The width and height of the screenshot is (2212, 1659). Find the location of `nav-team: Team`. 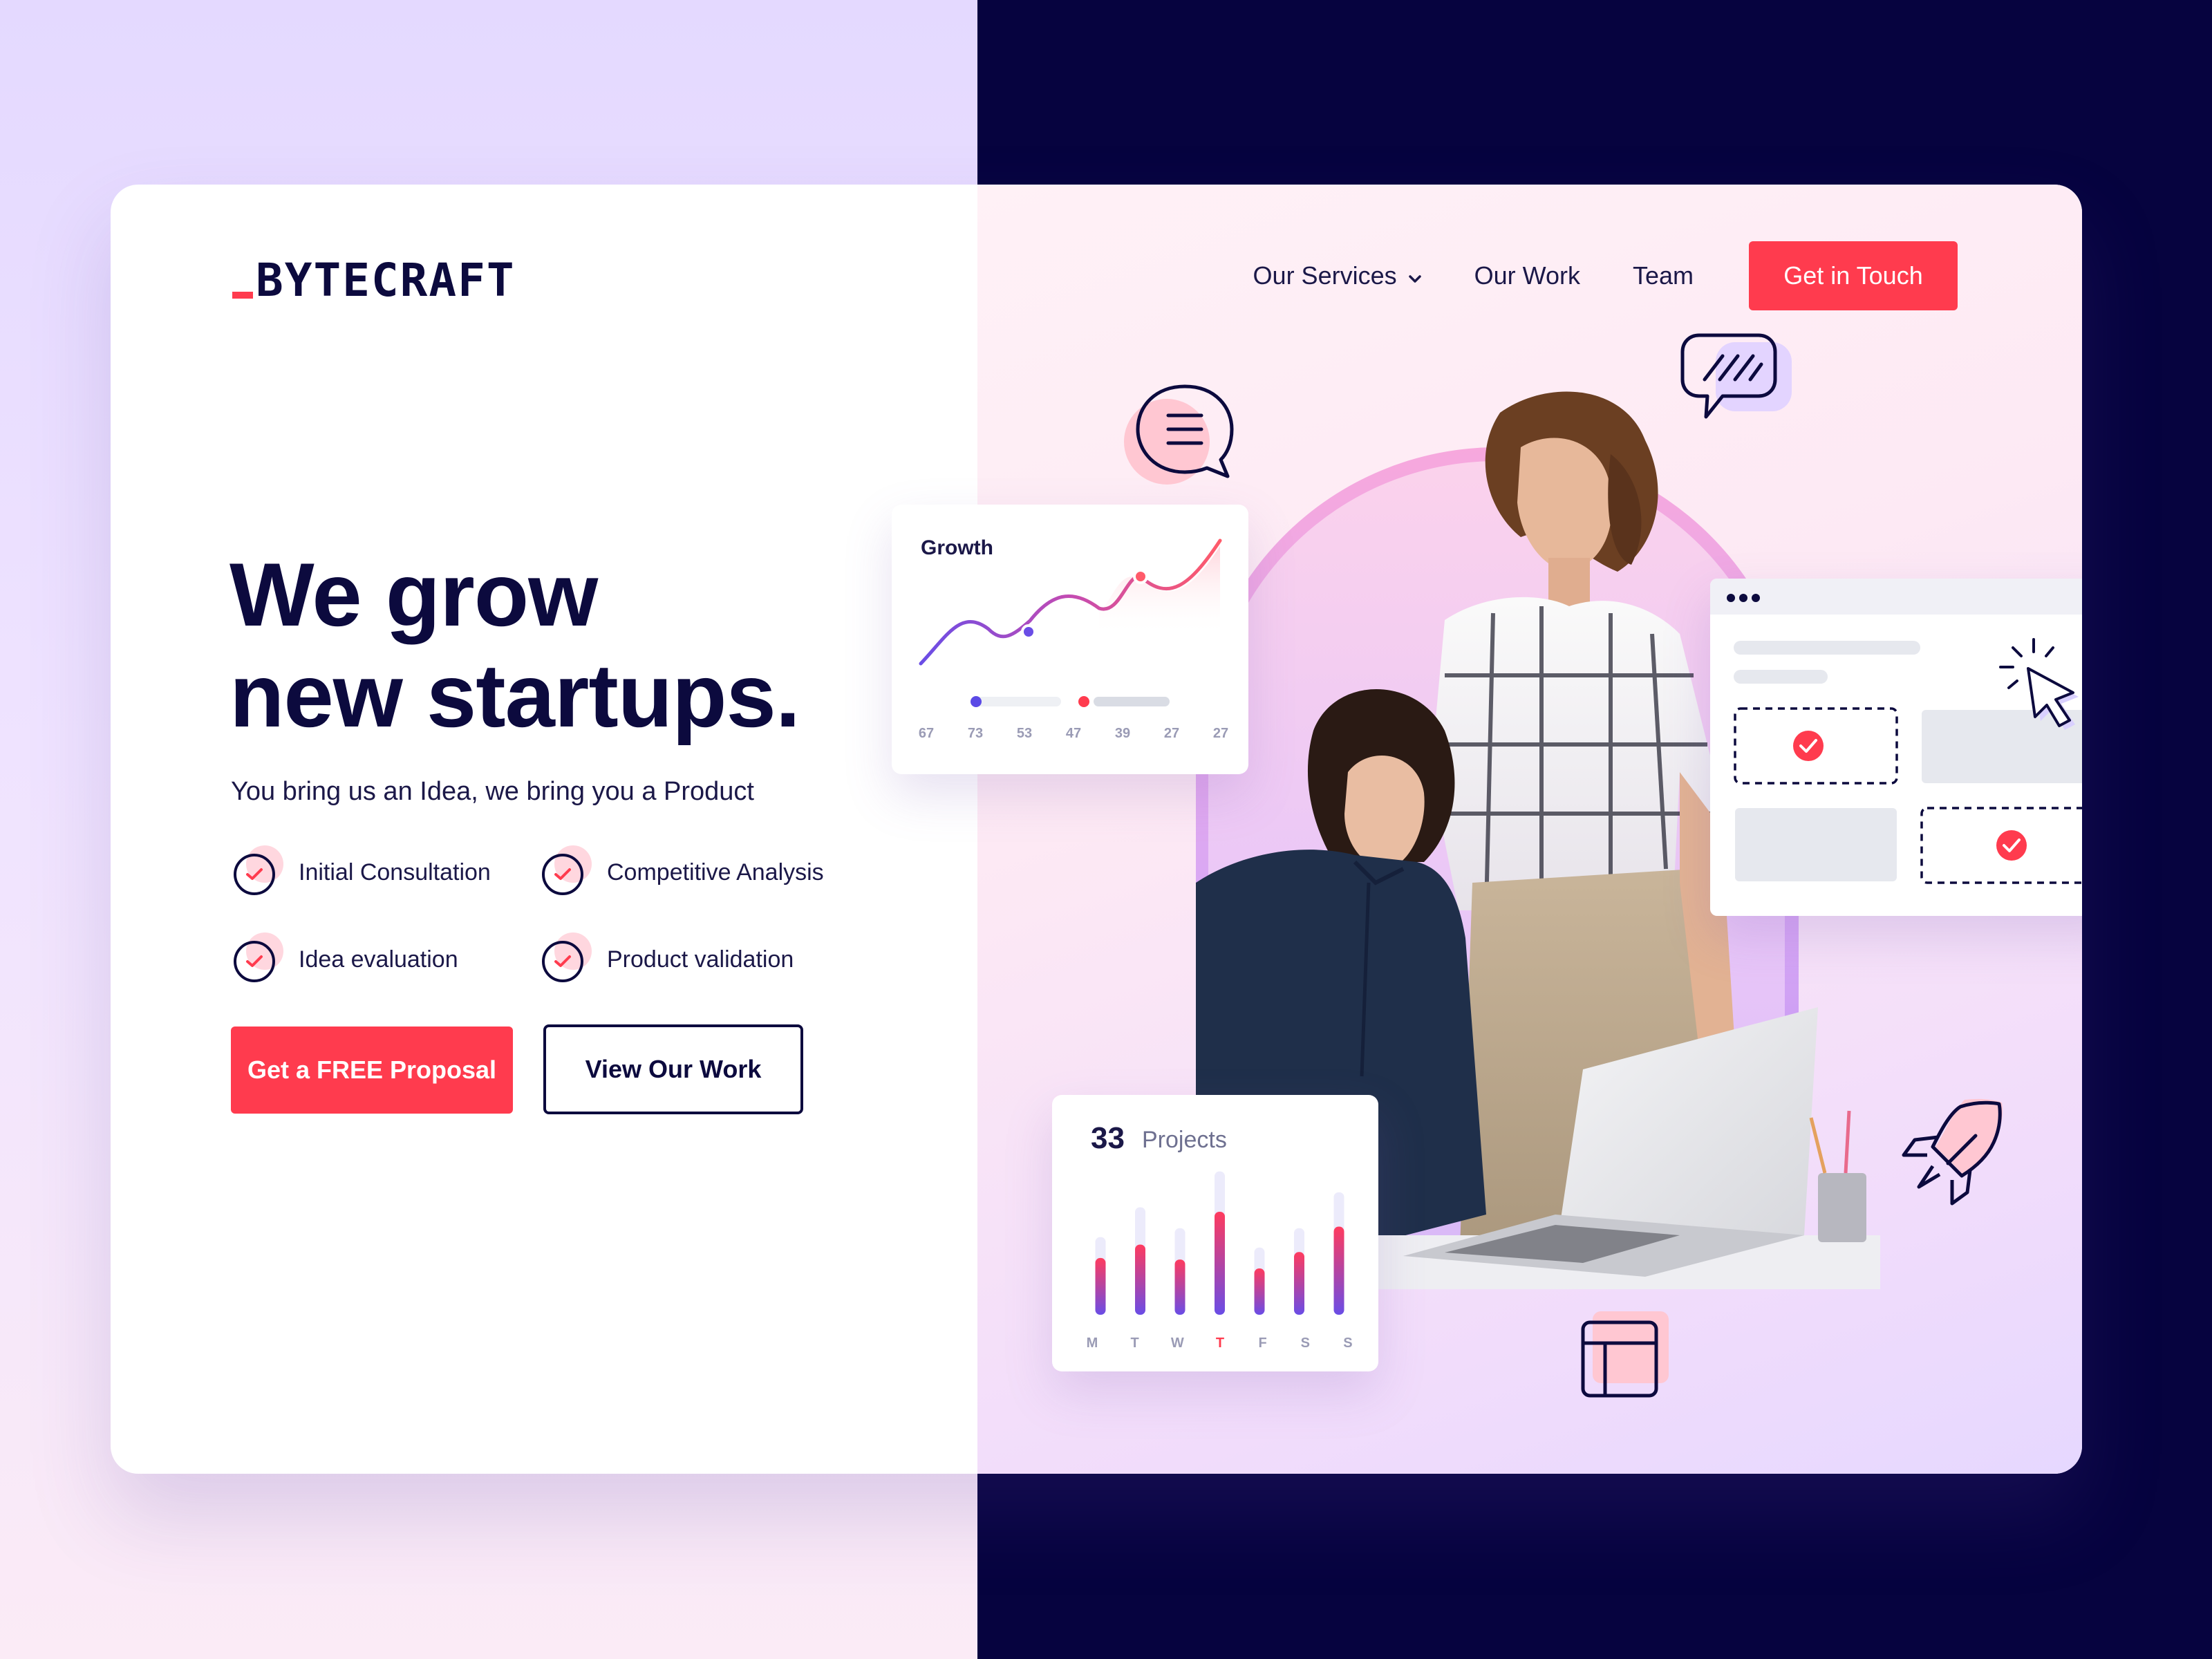

nav-team: Team is located at coordinates (1663, 275).